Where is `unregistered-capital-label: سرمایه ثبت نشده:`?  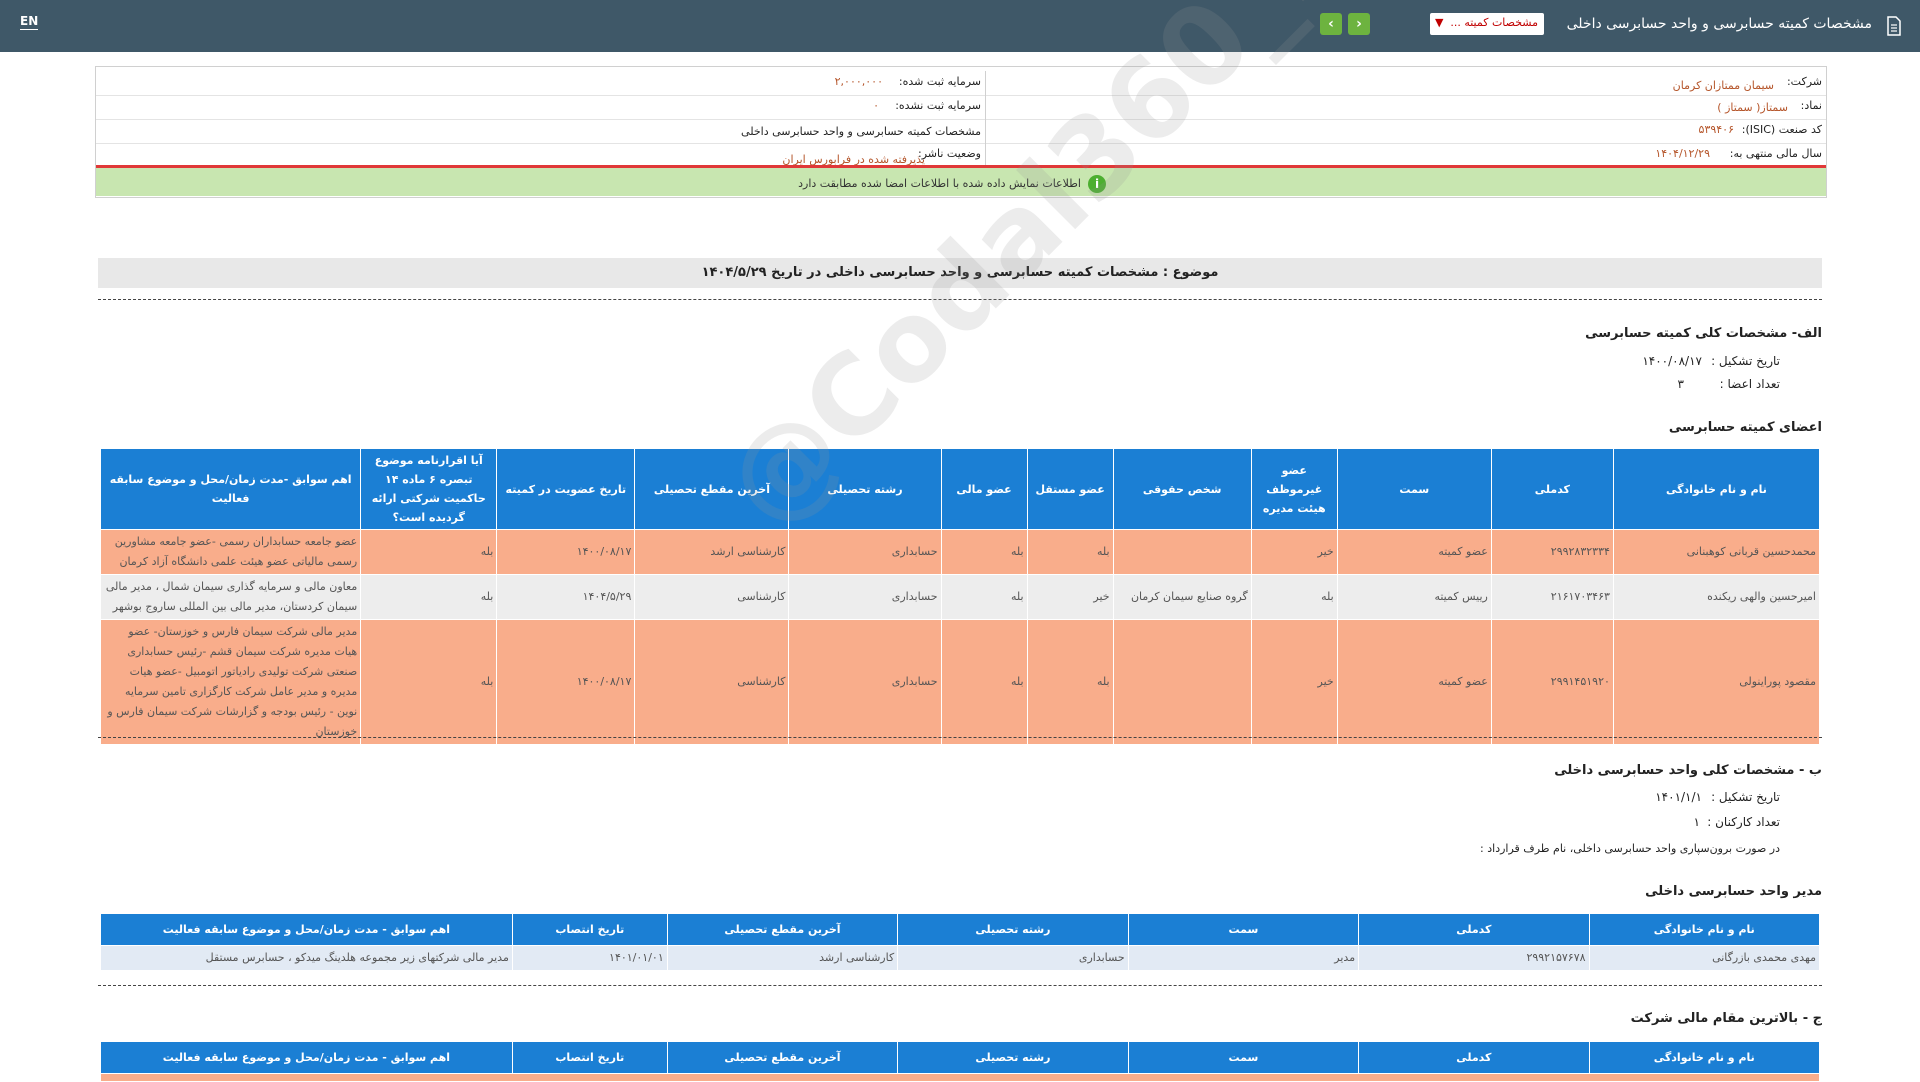 unregistered-capital-label: سرمایه ثبت نشده: is located at coordinates (938, 105).